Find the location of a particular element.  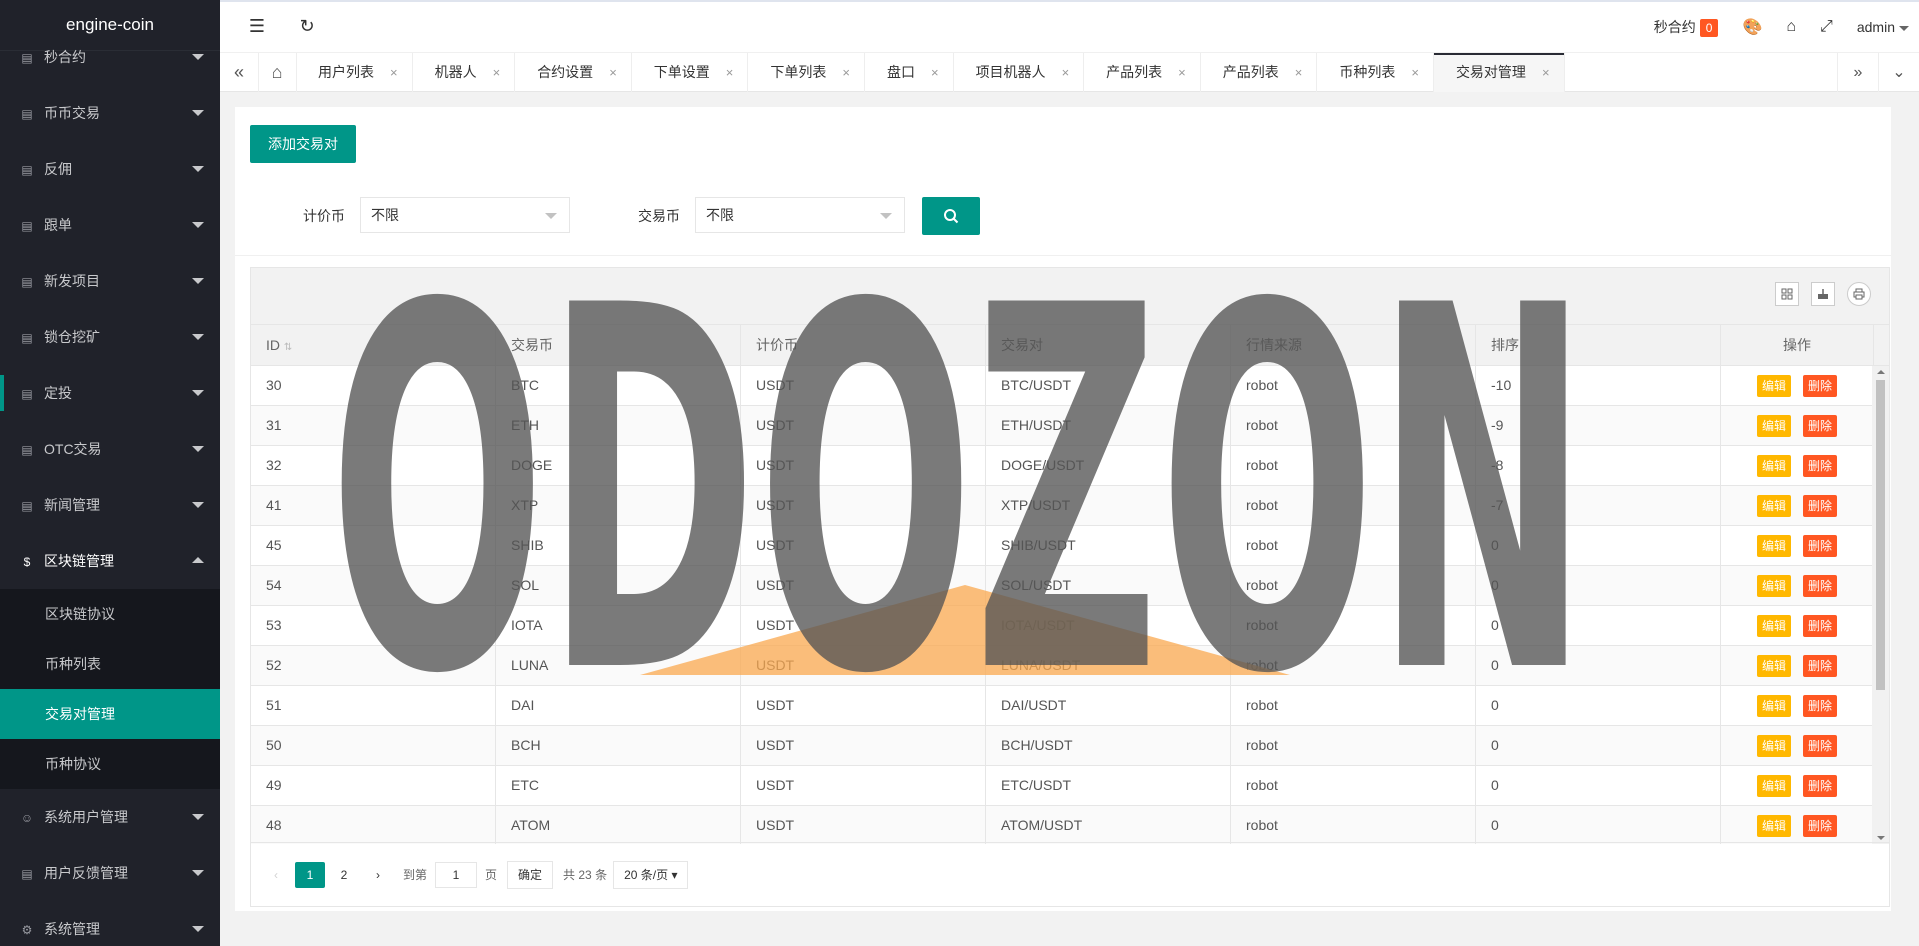

cell-trade-coin: IOTA is located at coordinates (618, 625).